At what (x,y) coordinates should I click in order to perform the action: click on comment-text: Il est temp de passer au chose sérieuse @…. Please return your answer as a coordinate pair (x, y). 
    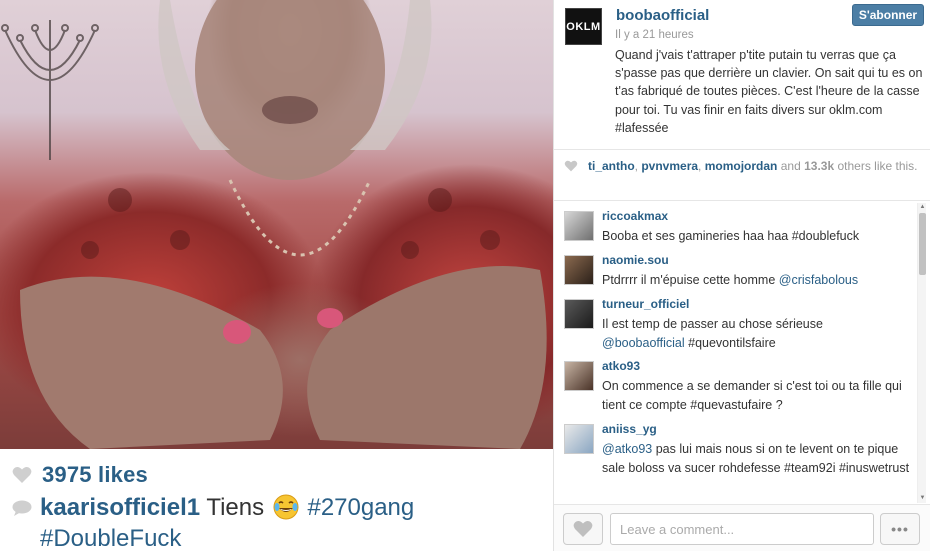
    Looking at the image, I should click on (757, 333).